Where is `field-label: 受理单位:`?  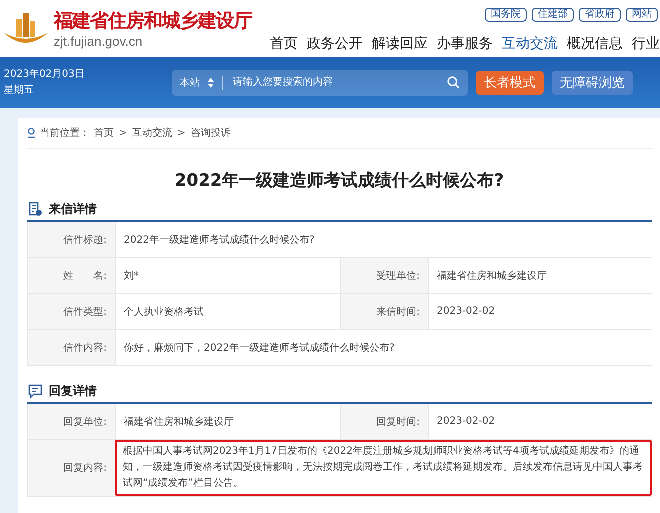
field-label: 受理单位: is located at coordinates (384, 275).